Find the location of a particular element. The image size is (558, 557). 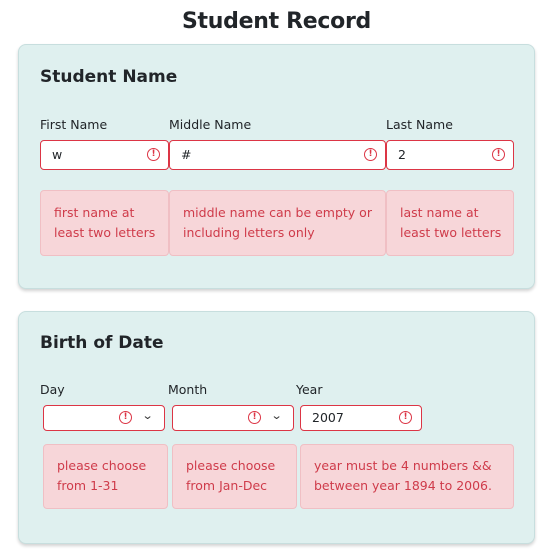

year-value: 2007 is located at coordinates (328, 417).